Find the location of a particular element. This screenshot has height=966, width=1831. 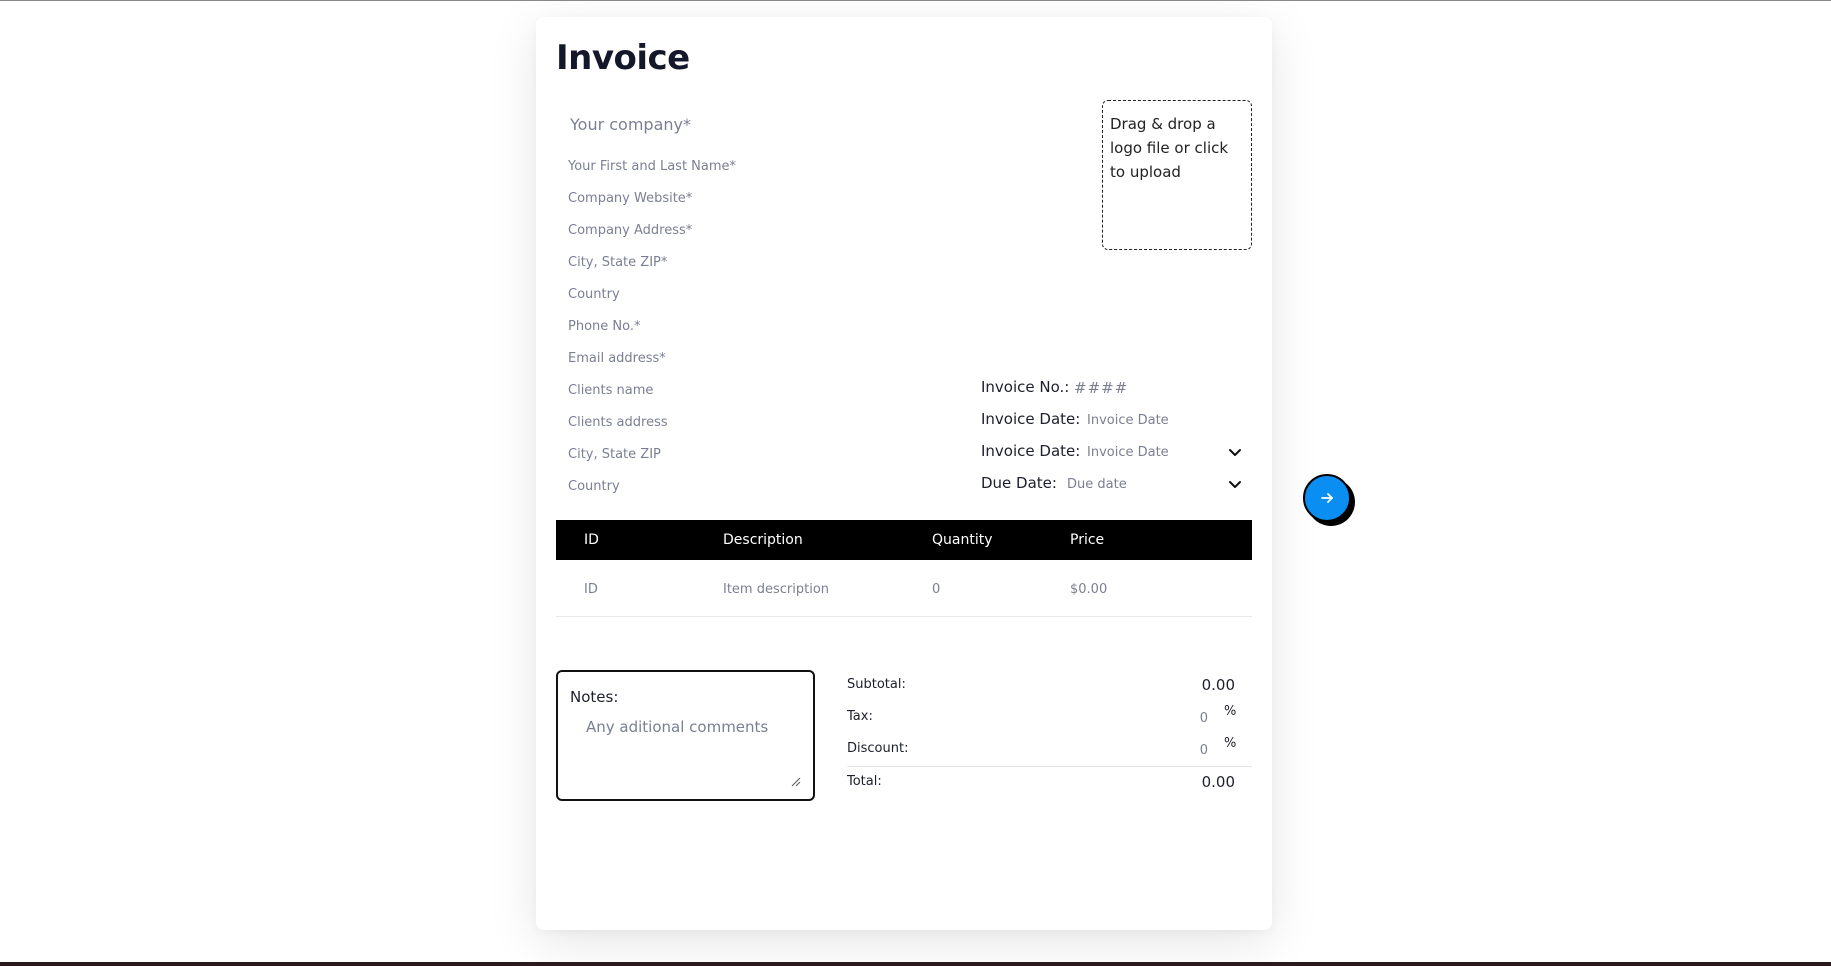

total-value: 0.00 is located at coordinates (1218, 782).